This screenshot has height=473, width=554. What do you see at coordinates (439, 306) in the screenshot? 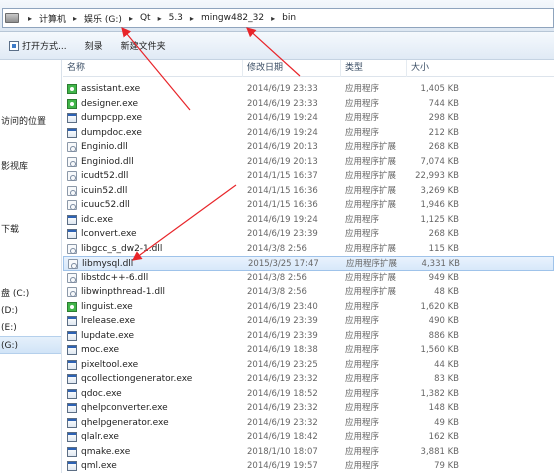
I see `file-size: 1,620 KB` at bounding box center [439, 306].